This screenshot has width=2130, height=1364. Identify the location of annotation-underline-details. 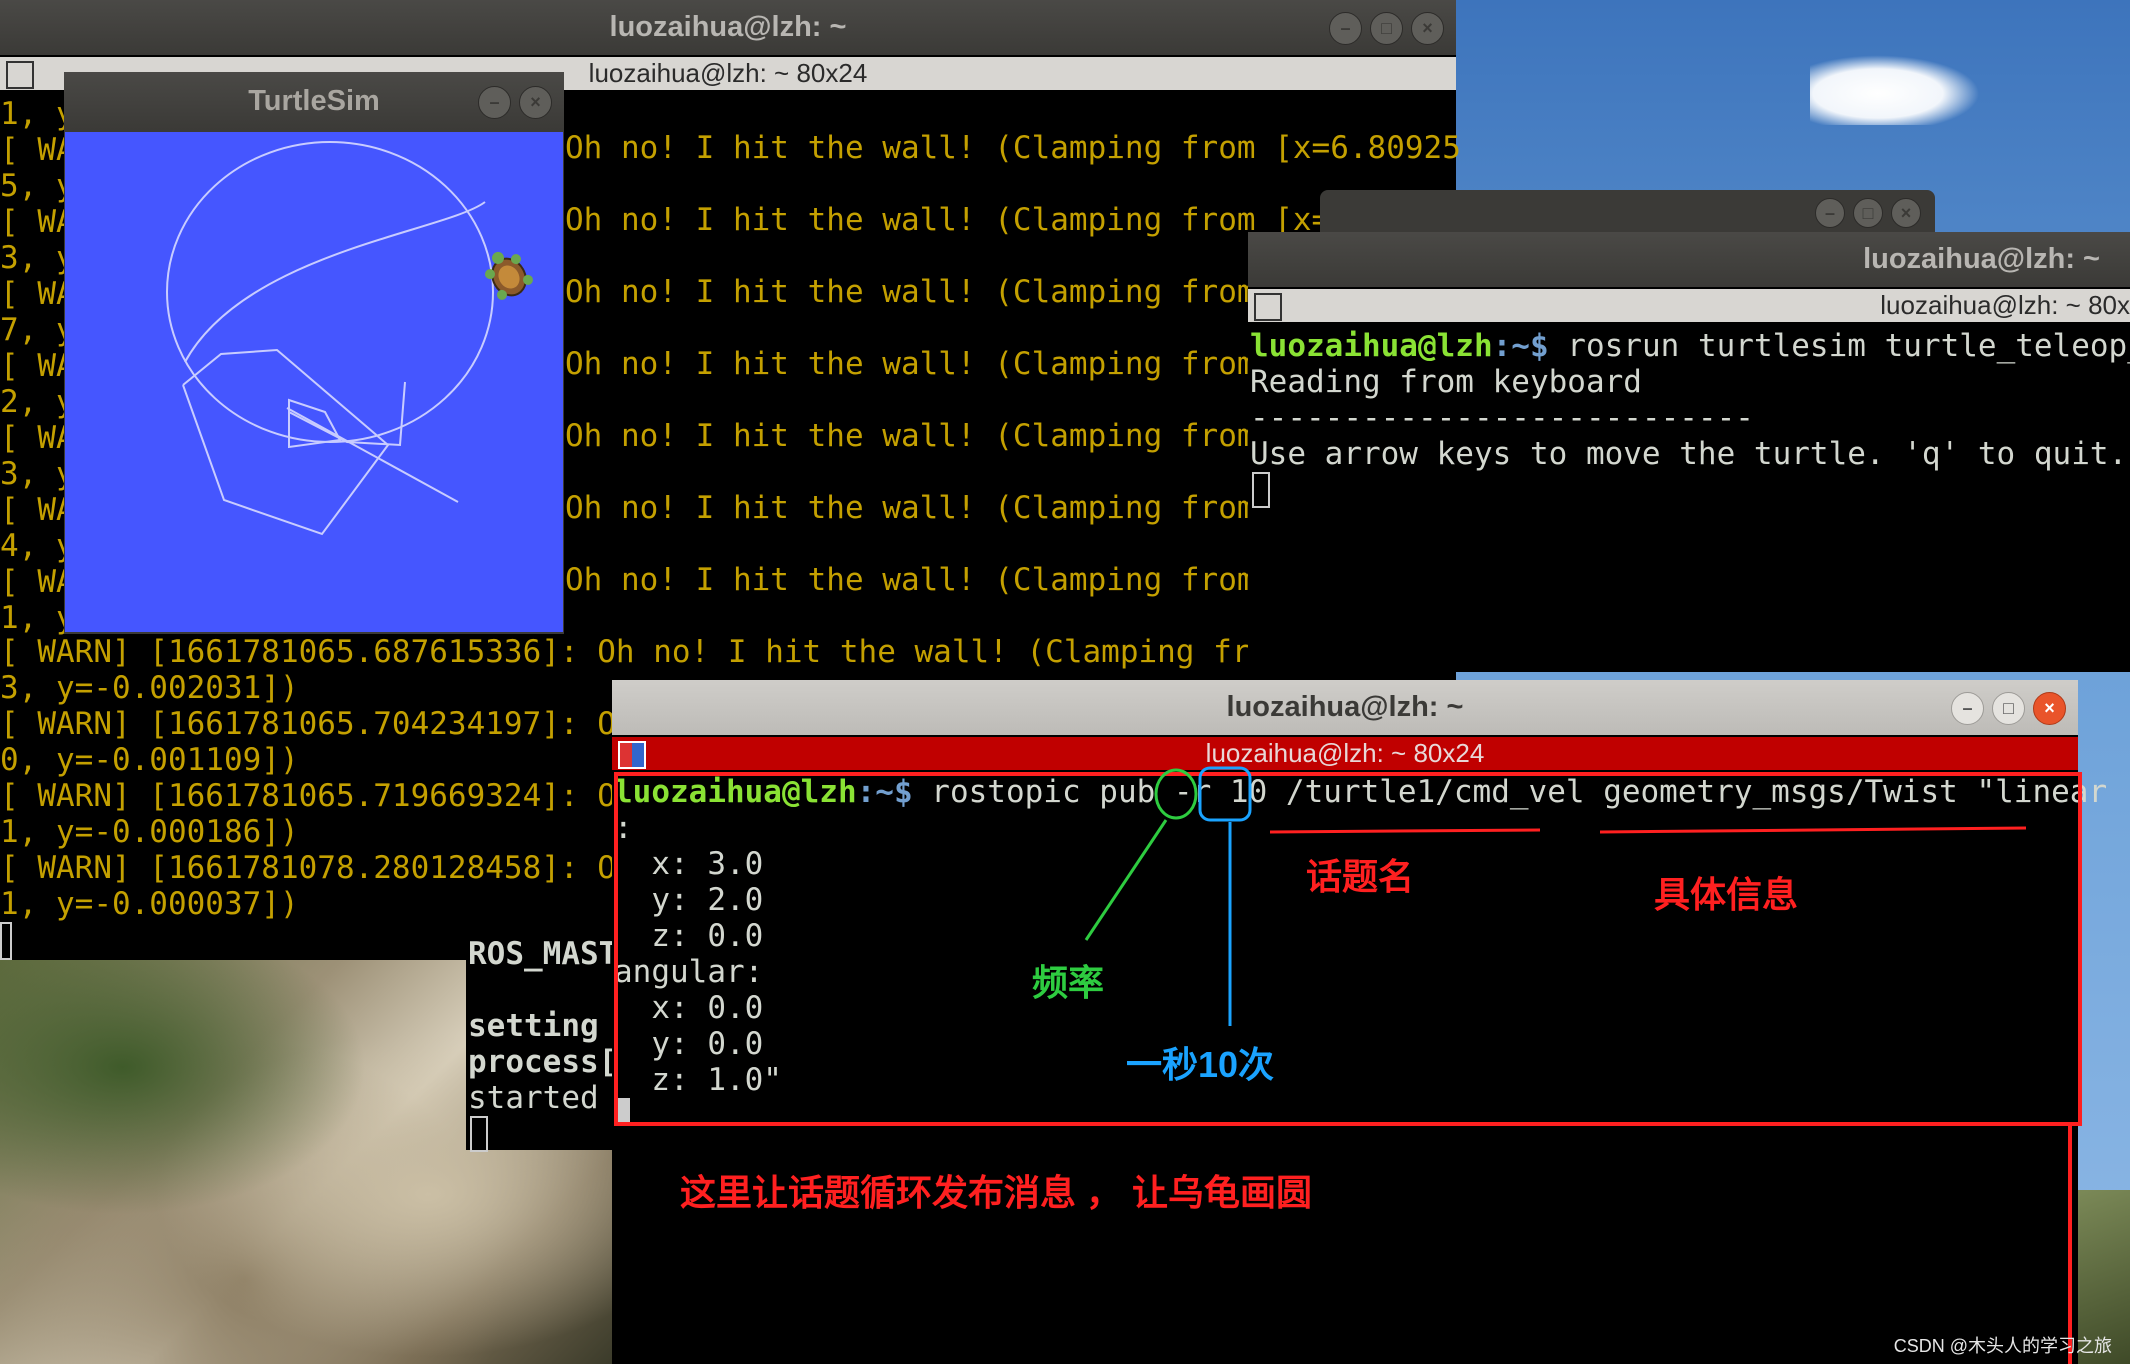
(1813, 830).